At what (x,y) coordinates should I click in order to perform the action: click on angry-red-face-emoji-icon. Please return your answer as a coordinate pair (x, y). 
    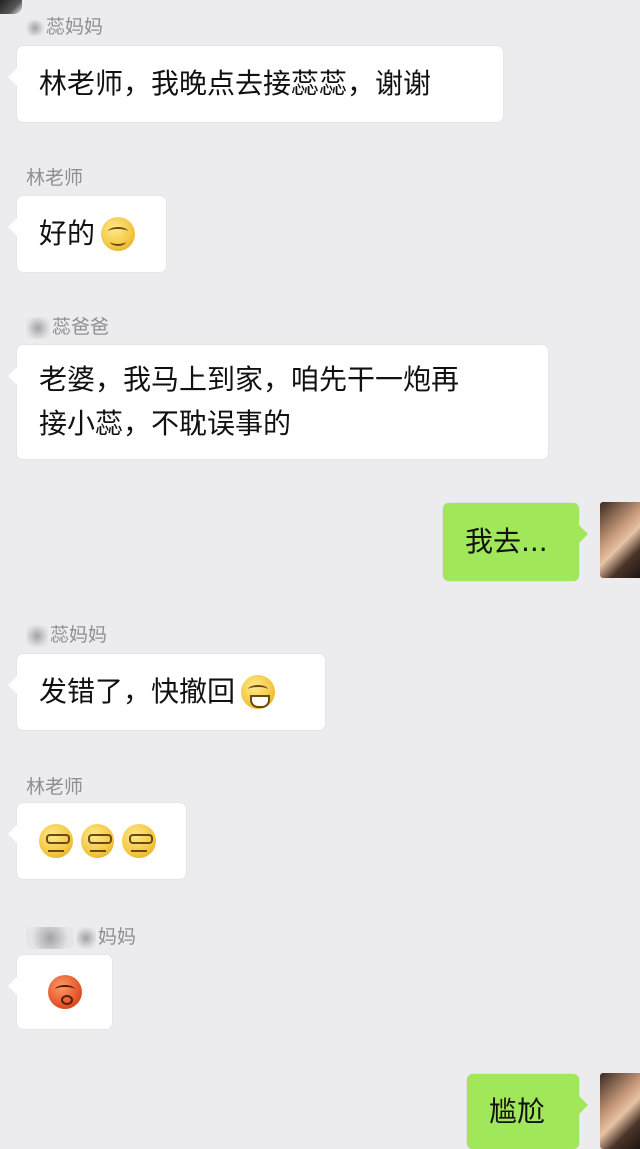
    Looking at the image, I should click on (64, 992).